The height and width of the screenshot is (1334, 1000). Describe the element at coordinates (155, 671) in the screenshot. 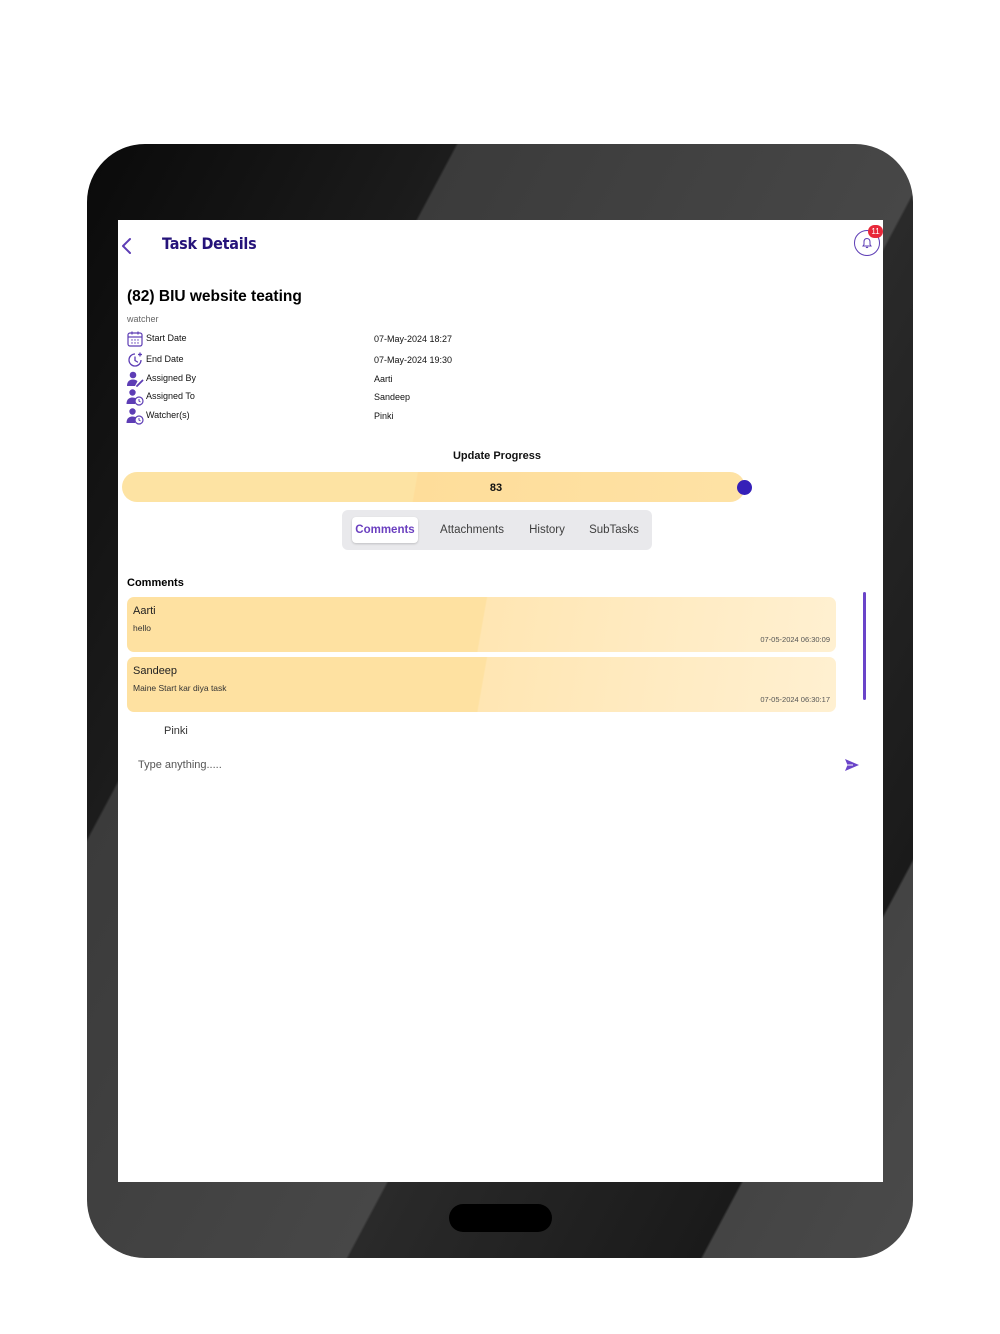

I see `comment-author: Sandeep` at that location.